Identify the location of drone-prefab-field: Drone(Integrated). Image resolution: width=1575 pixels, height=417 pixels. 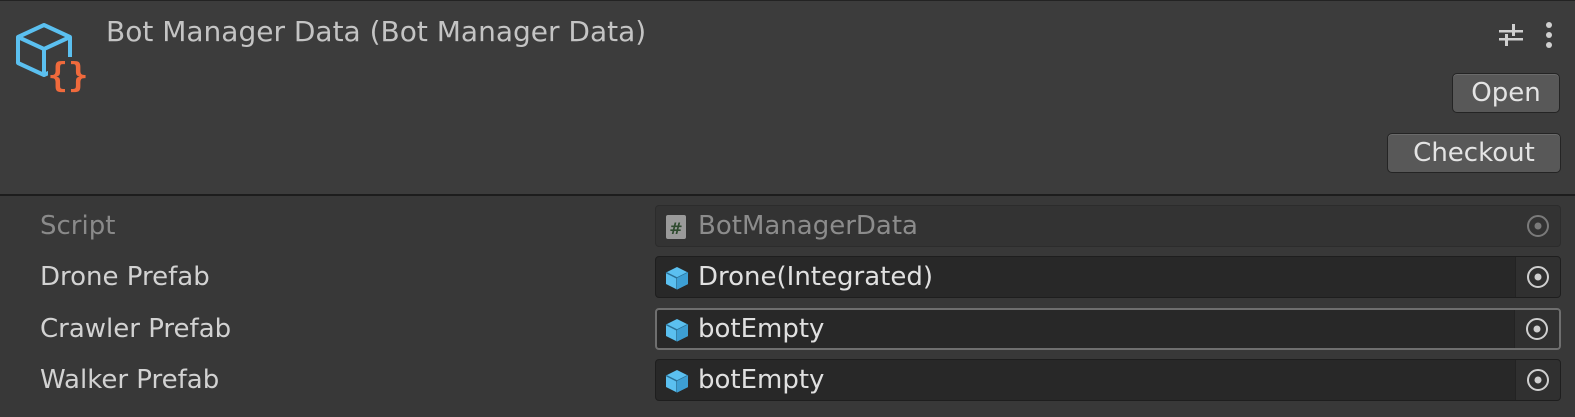
(1108, 277).